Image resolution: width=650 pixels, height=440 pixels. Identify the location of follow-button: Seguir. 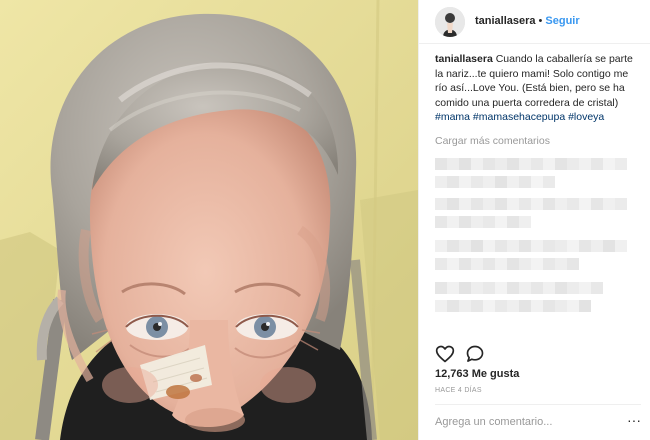
(562, 21).